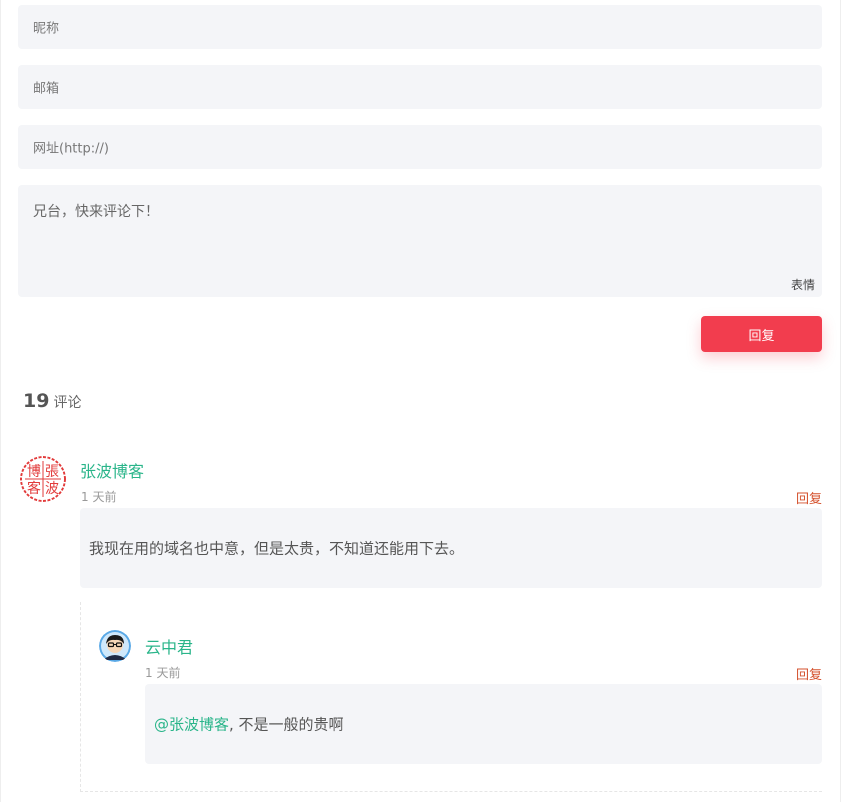  I want to click on mention-link: @张波博客, so click(191, 725).